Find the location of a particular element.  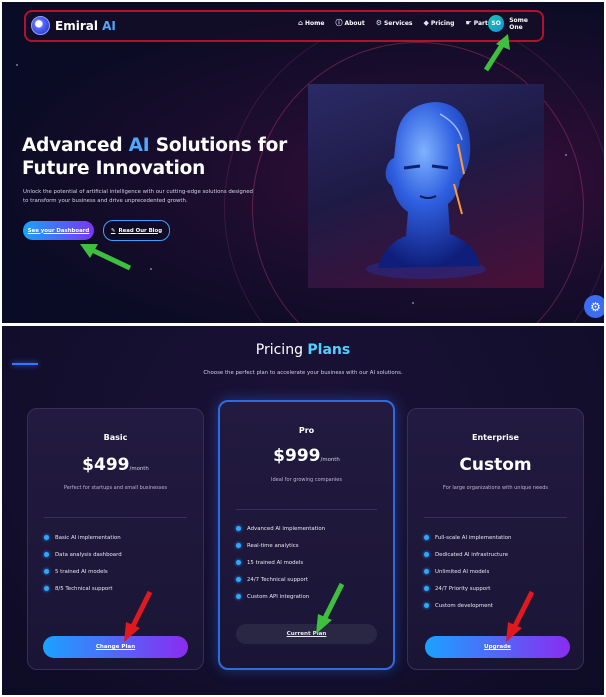

nav-link-about: ⓘ About is located at coordinates (349, 23).